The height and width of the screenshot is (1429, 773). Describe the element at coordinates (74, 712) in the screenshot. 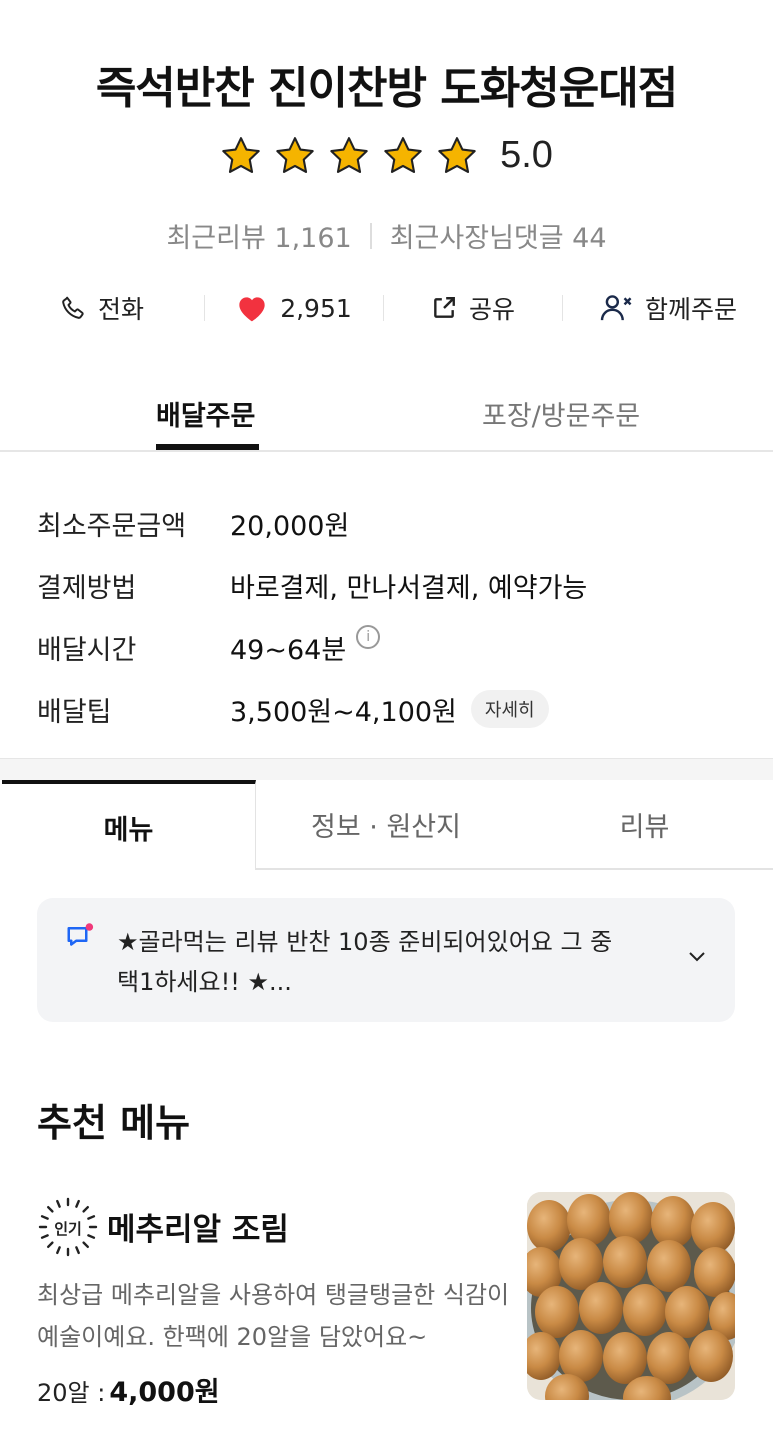

I see `delivery-tip-label: 배달팁` at that location.